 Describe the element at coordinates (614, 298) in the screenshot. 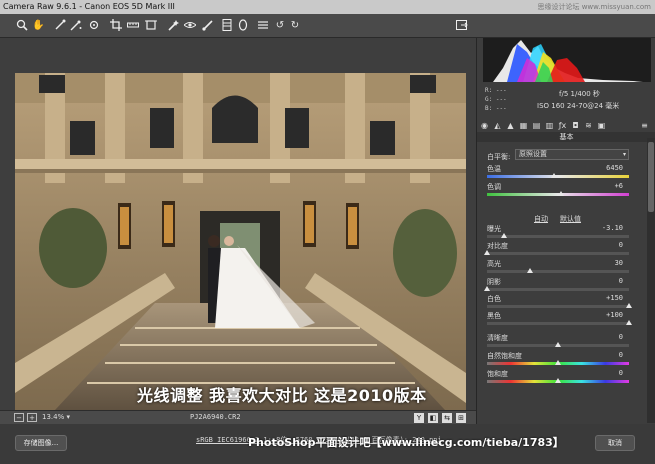

I see `slider-value: +150` at that location.